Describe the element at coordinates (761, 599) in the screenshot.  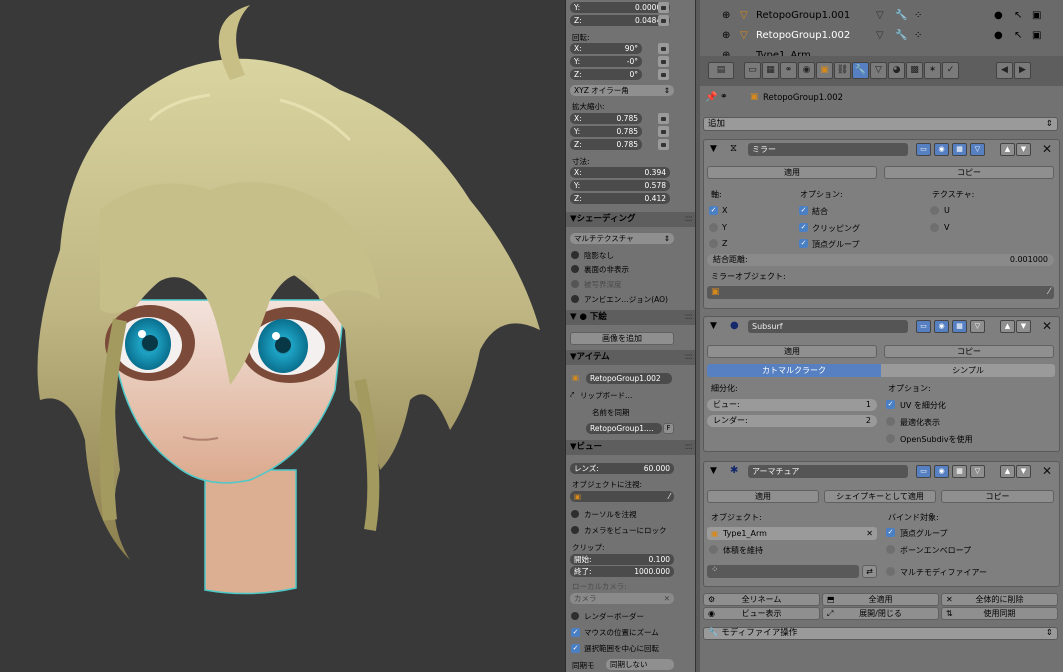
I see `rename-all-button: ⚙ 全リネーム` at that location.